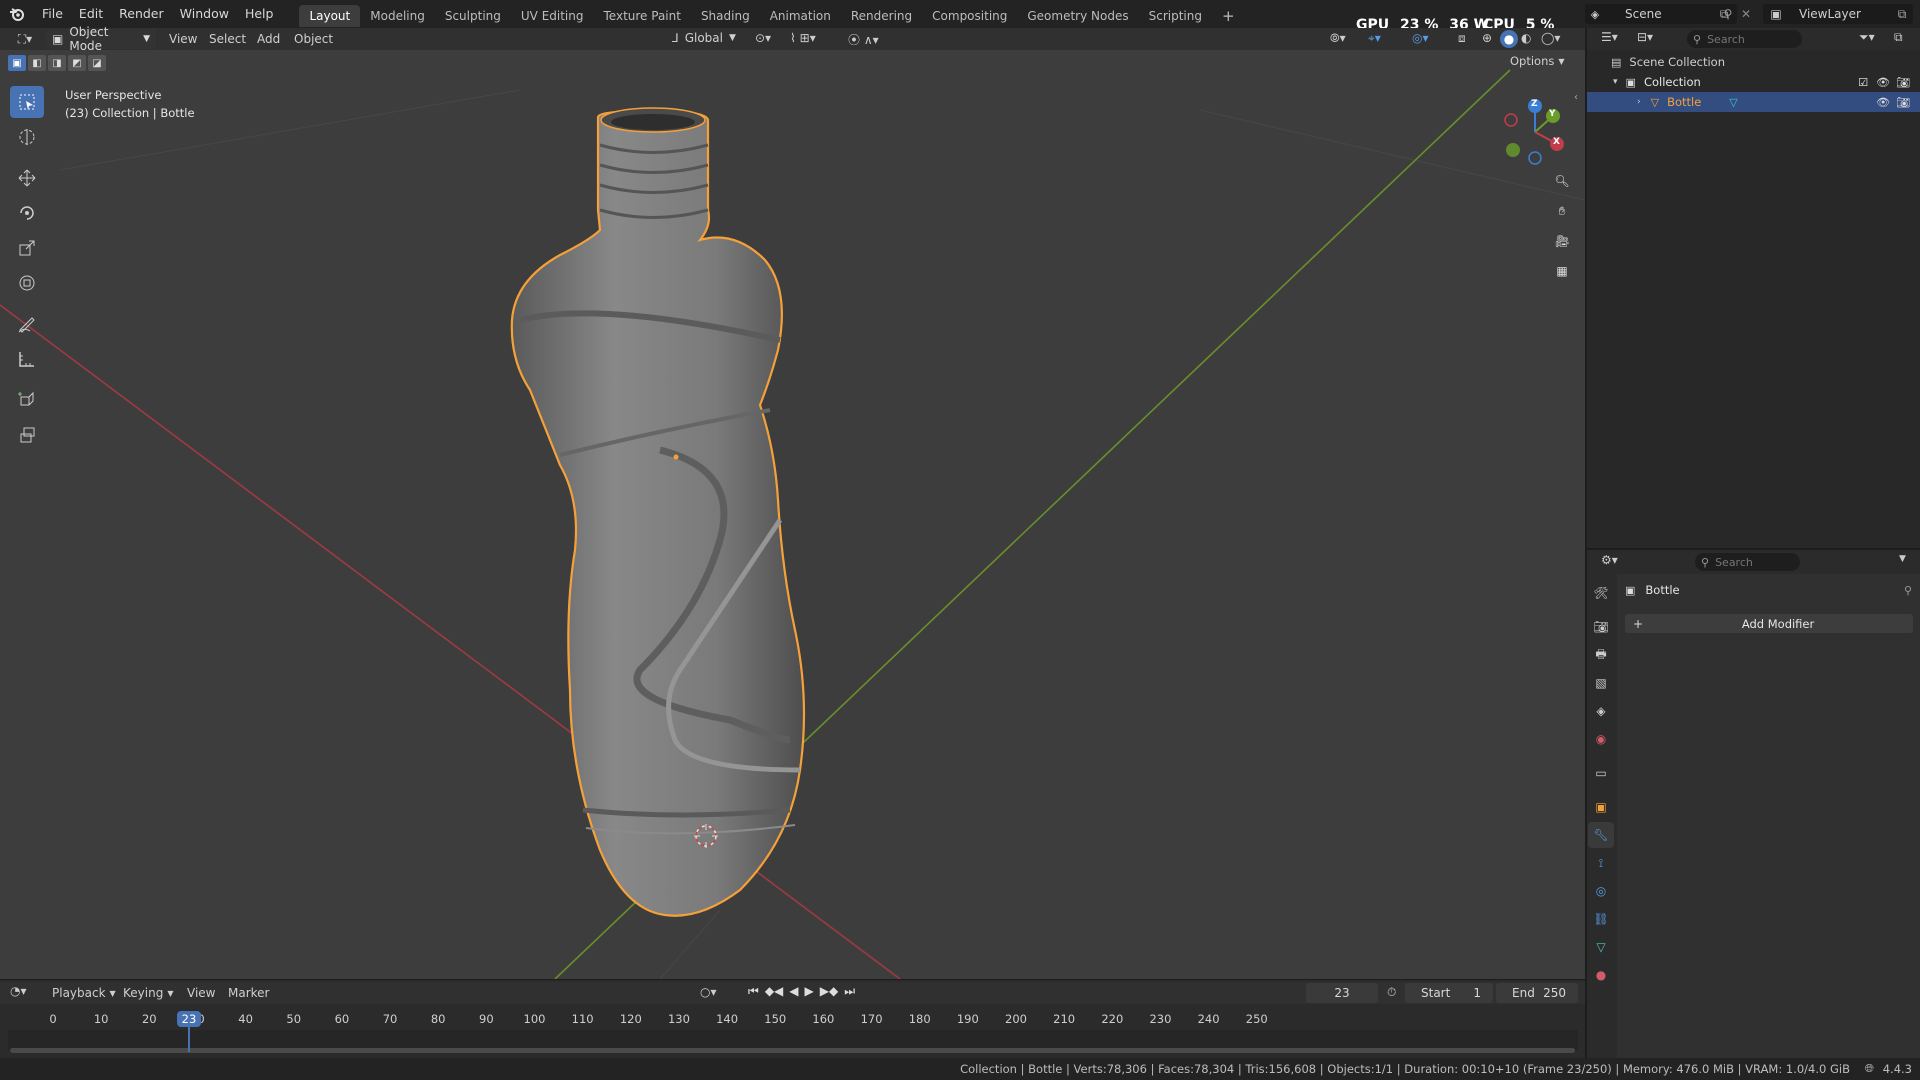 Image resolution: width=1920 pixels, height=1080 pixels. Describe the element at coordinates (849, 991) in the screenshot. I see `jump-end-icon: ⏭` at that location.